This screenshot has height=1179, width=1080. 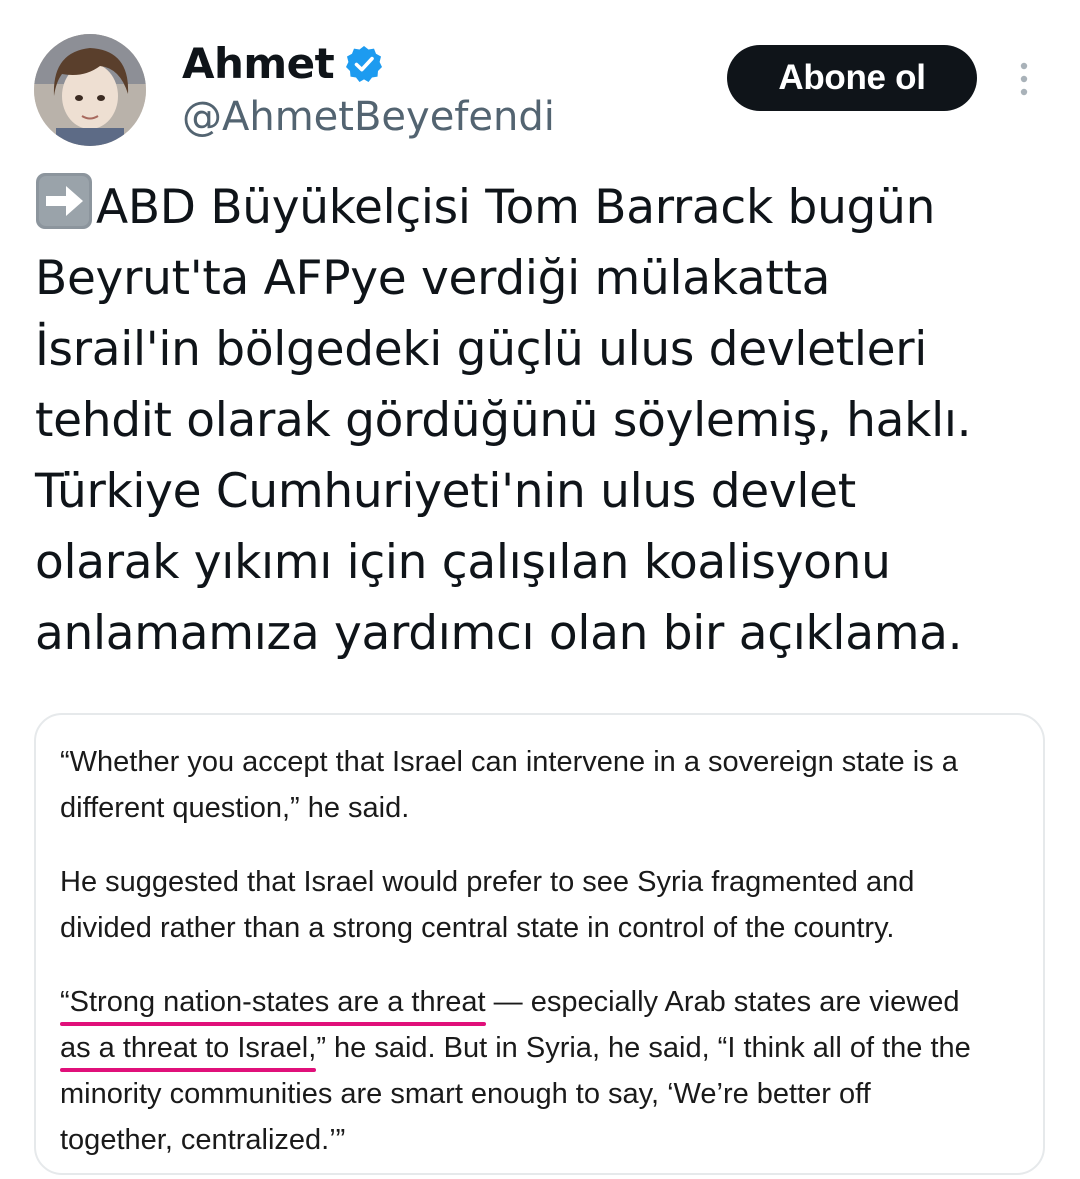 I want to click on highlighted-text: “Strong nation-states are a threat, so click(x=273, y=1002).